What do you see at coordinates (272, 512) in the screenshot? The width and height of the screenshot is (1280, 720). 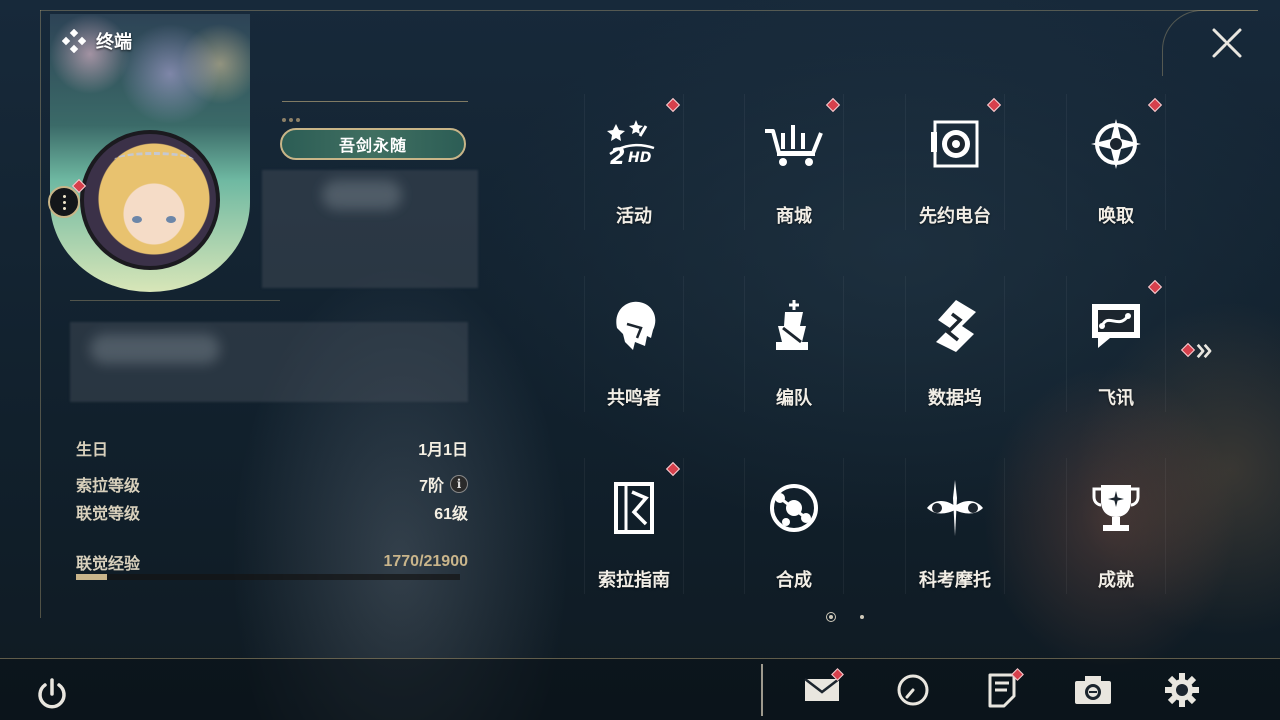 I see `union-level-row: 联觉等级 61级` at bounding box center [272, 512].